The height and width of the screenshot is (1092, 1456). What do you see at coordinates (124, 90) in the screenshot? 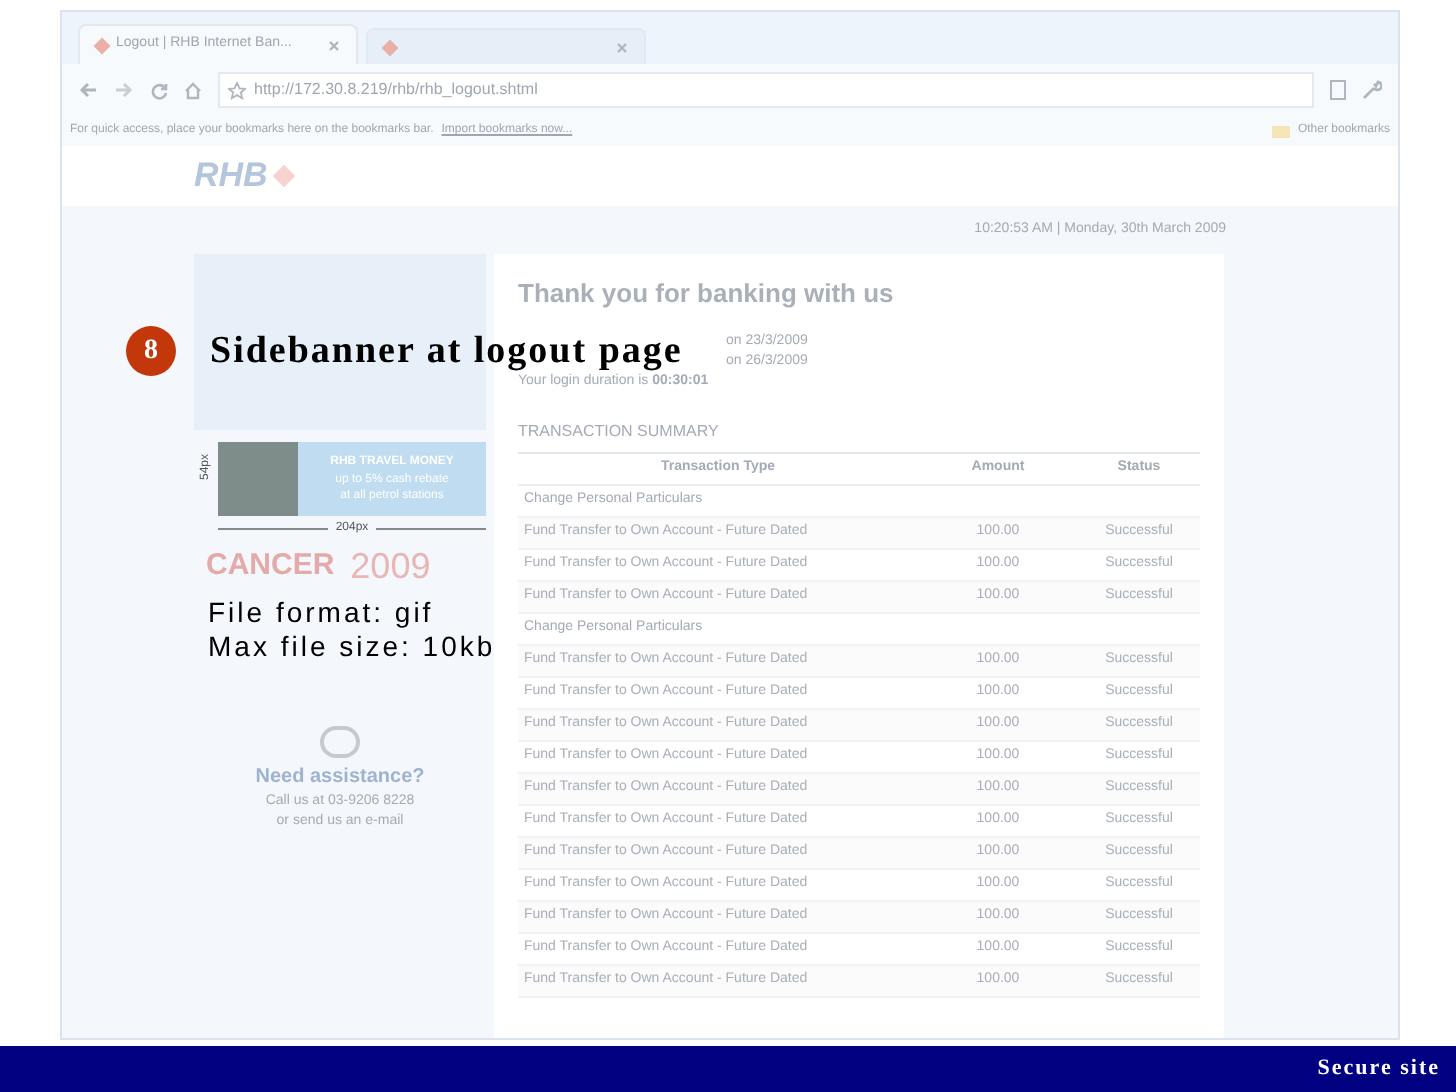
I see `forward-icon` at bounding box center [124, 90].